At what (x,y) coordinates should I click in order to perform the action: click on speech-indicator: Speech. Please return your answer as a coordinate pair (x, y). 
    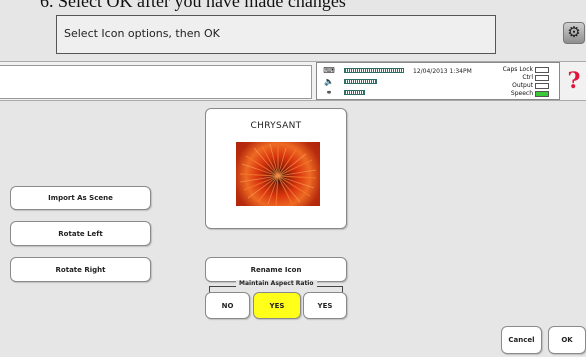
    Looking at the image, I should click on (511, 94).